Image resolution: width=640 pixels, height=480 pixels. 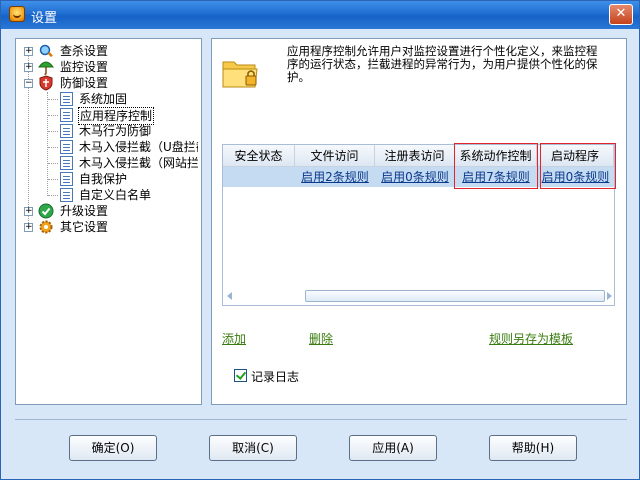 What do you see at coordinates (84, 67) in the screenshot?
I see `tree-item-label: 监控设置` at bounding box center [84, 67].